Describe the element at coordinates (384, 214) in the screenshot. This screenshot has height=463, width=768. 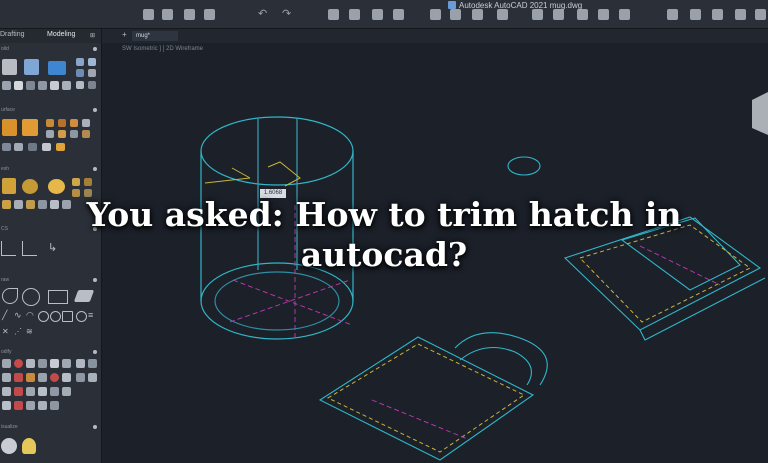
I see `headline-line-1: You asked: How to trim hatch in` at that location.